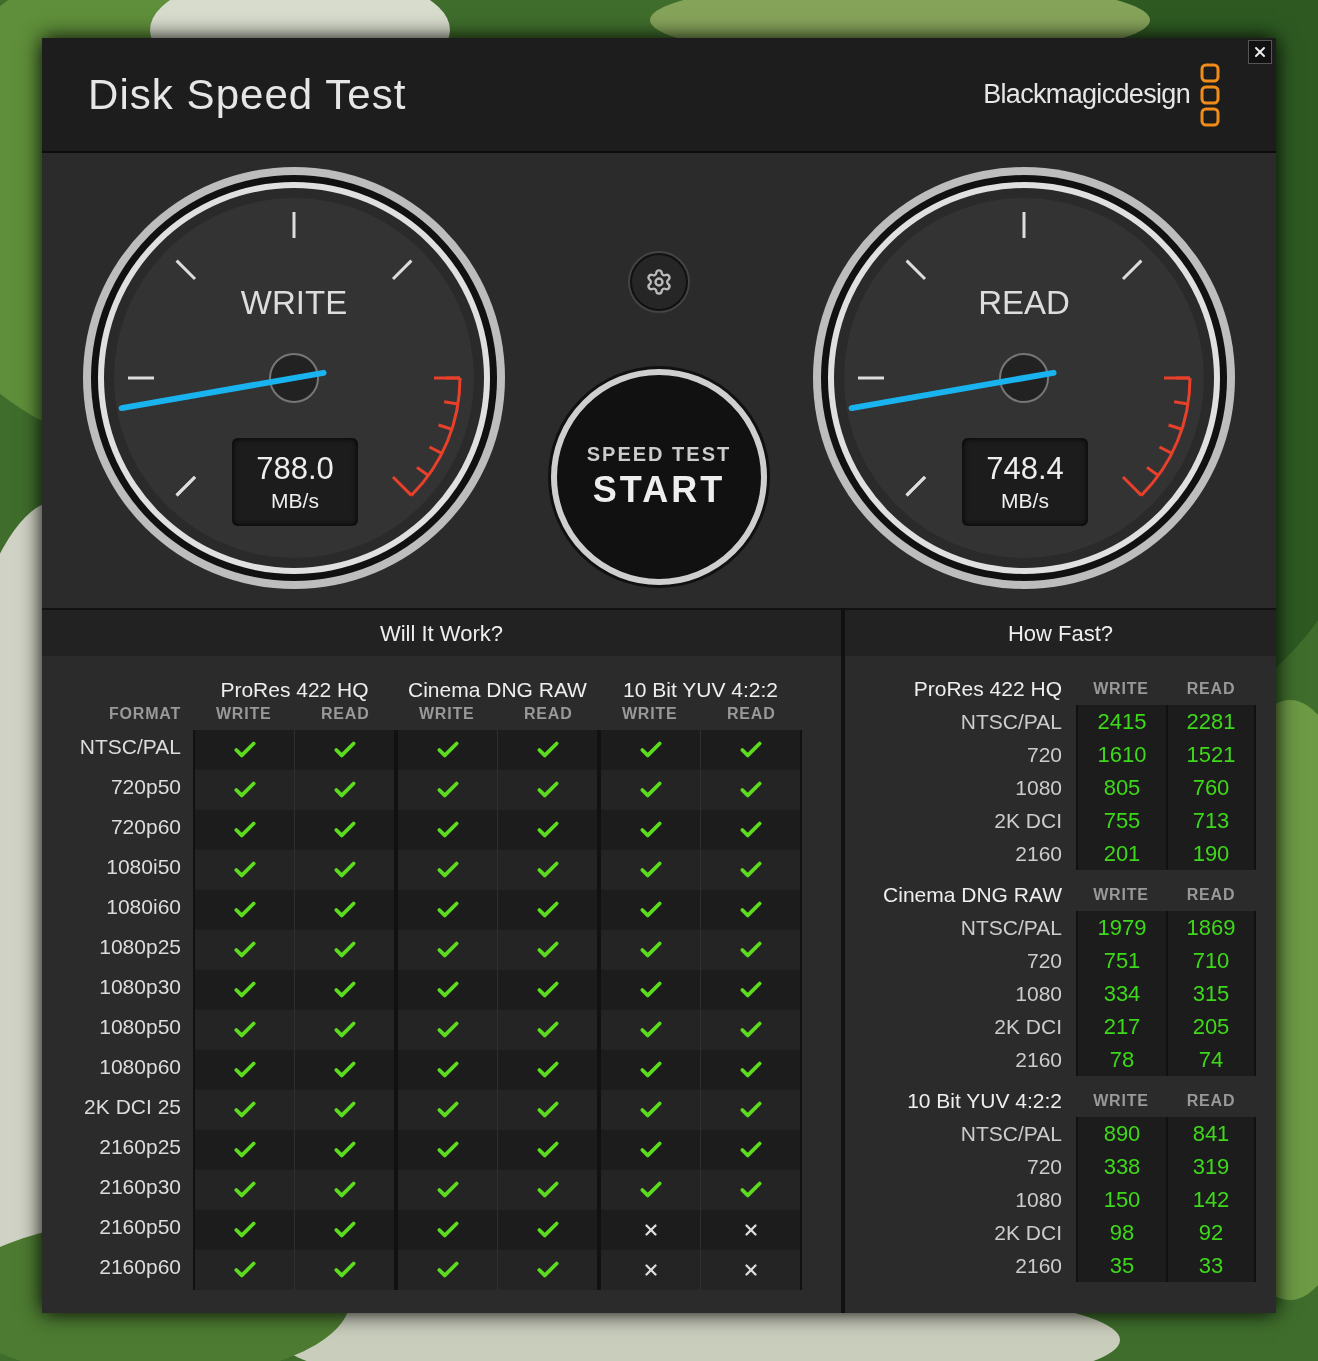 The image size is (1318, 1361). Describe the element at coordinates (145, 787) in the screenshot. I see `format-label: 720p50` at that location.